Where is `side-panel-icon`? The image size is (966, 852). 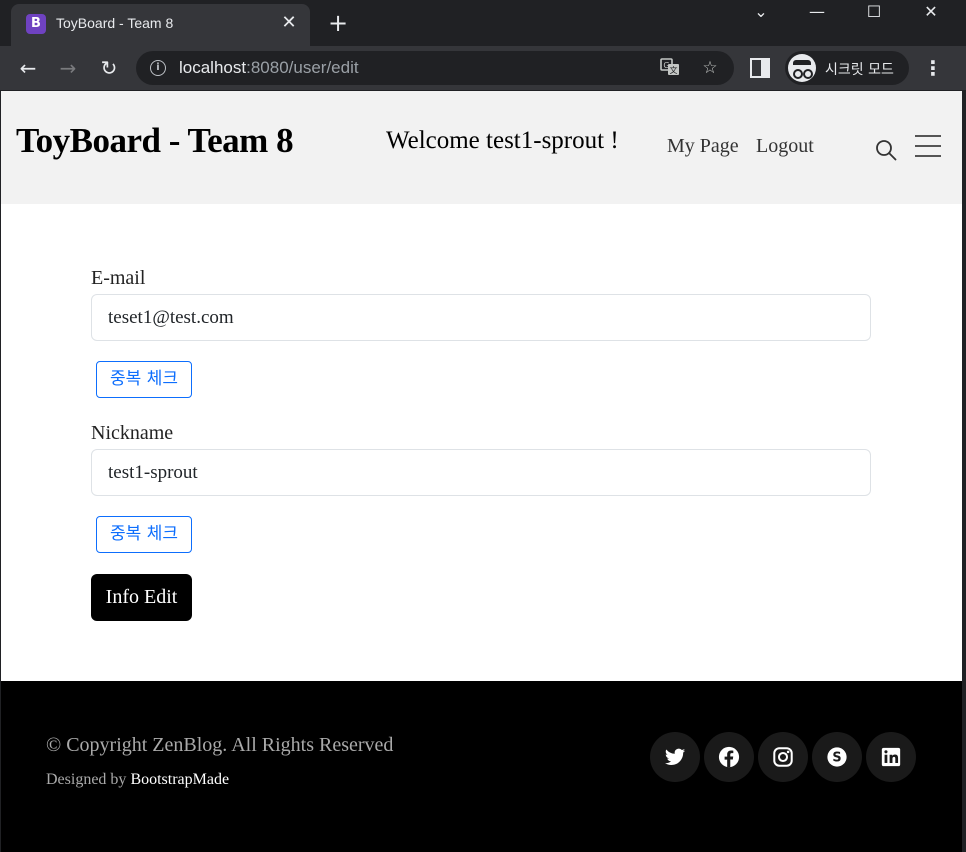 side-panel-icon is located at coordinates (760, 68).